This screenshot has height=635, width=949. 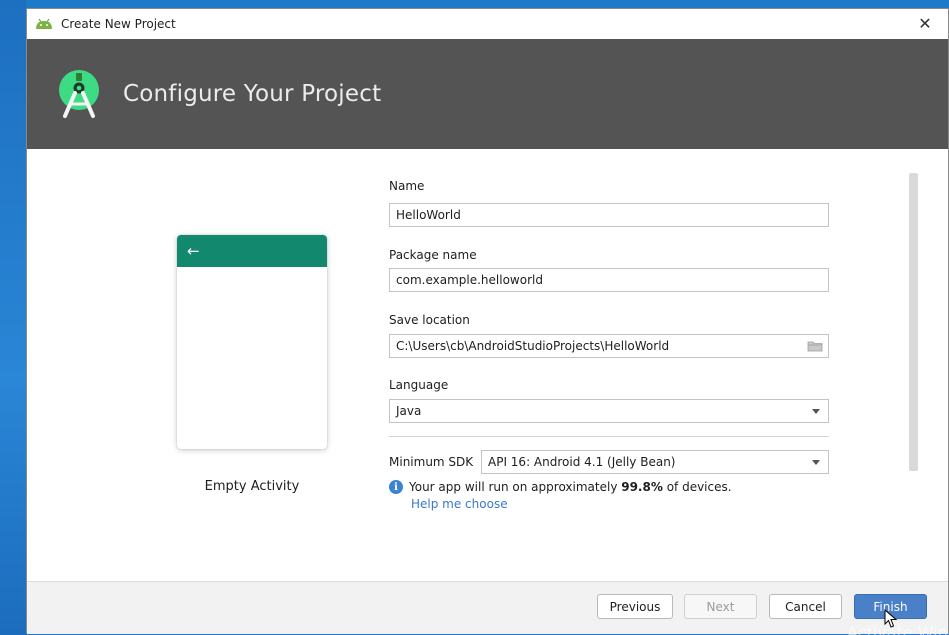 What do you see at coordinates (433, 255) in the screenshot?
I see `package-name-label: Package name` at bounding box center [433, 255].